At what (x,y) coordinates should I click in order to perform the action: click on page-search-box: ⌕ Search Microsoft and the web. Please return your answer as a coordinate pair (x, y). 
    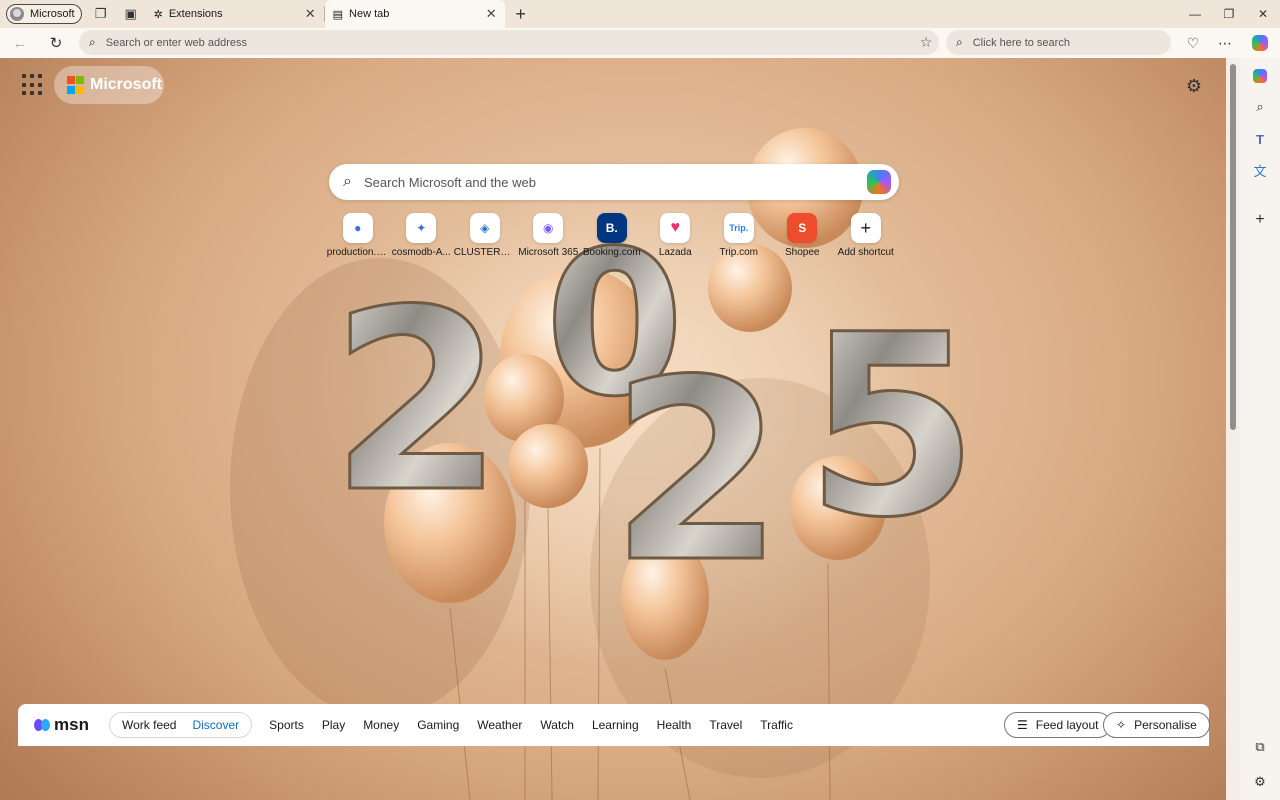
    Looking at the image, I should click on (614, 182).